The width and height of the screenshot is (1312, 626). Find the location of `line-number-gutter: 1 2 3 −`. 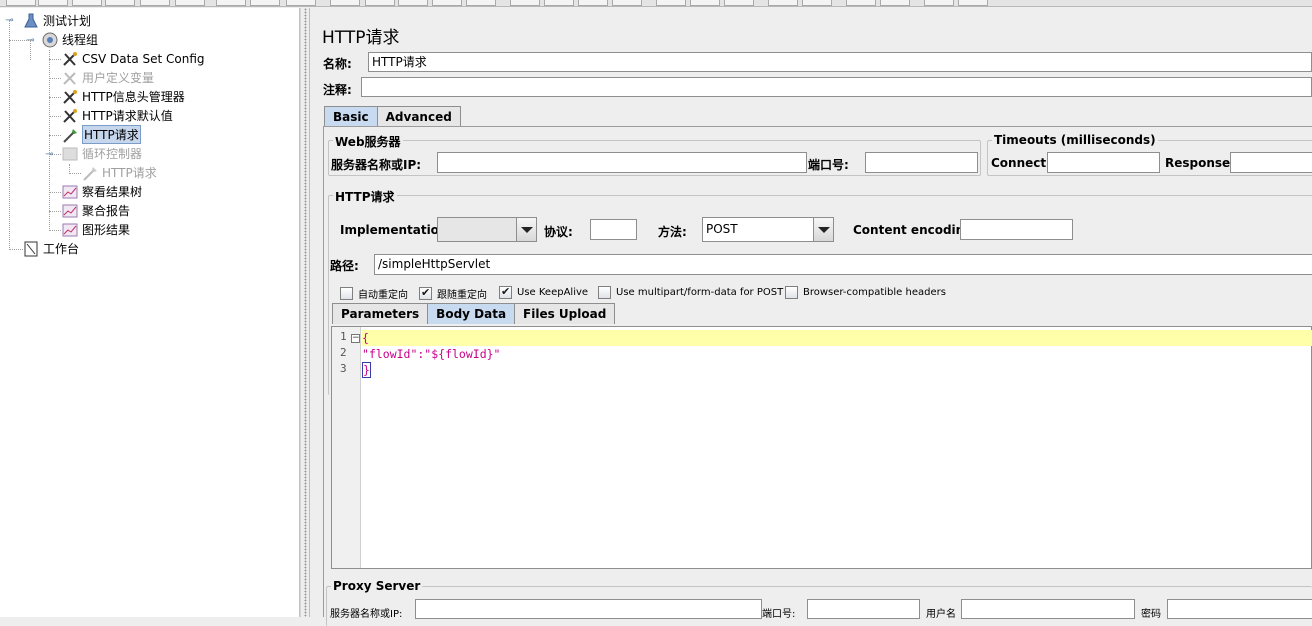

line-number-gutter: 1 2 3 − is located at coordinates (346, 447).